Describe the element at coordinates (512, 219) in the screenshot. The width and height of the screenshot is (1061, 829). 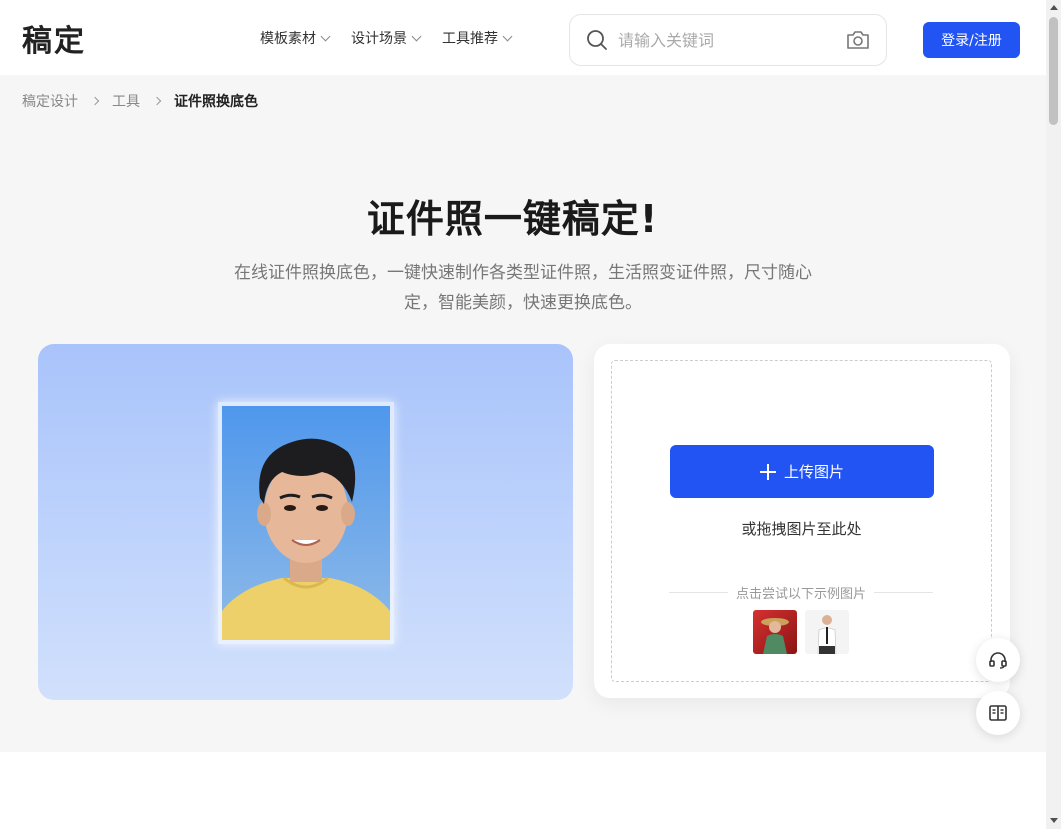
I see `page-title: 证件照一键稿定!` at that location.